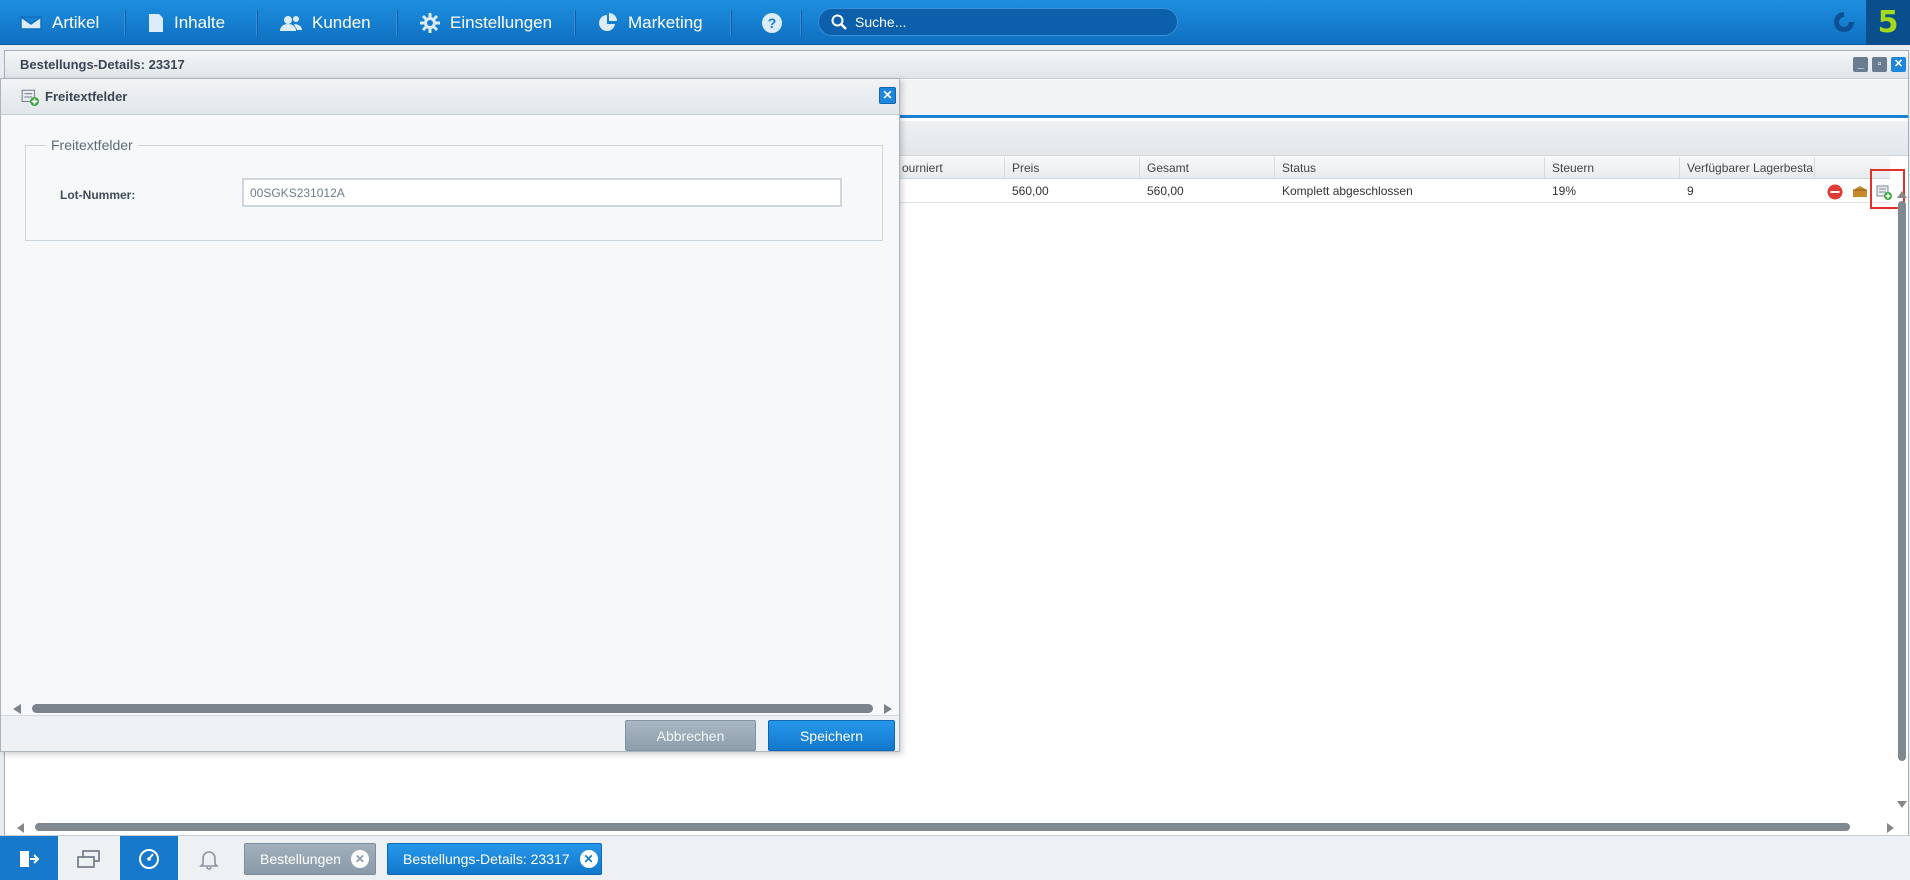 The width and height of the screenshot is (1910, 880). I want to click on help-icon: ?, so click(772, 22).